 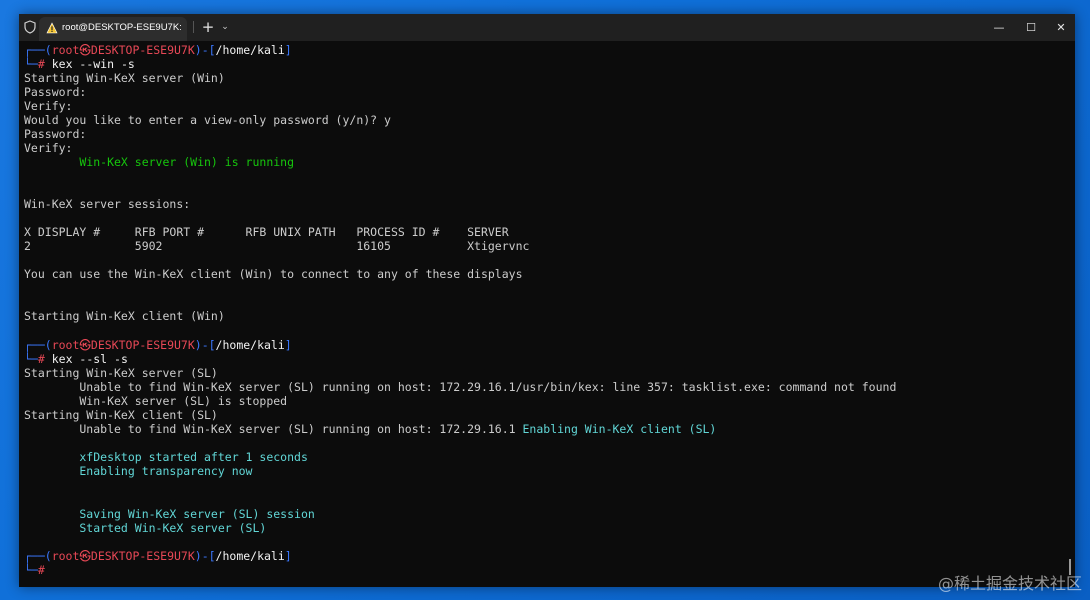 I want to click on new-tab-button: +, so click(x=208, y=27).